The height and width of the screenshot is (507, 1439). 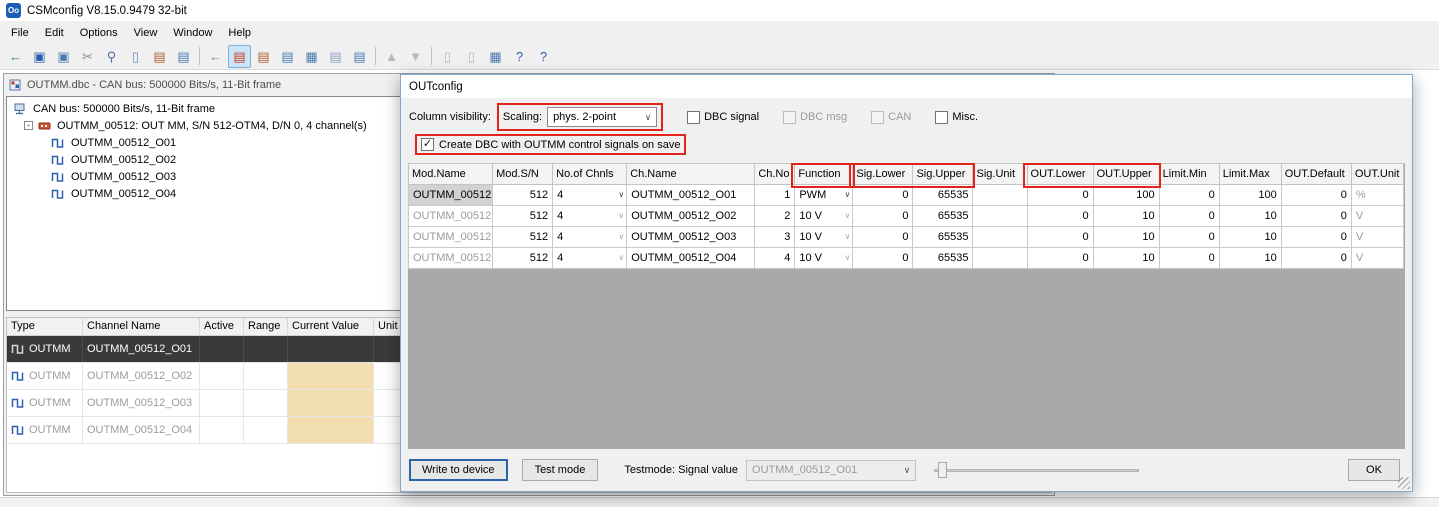 I want to click on resize-grip-icon, so click(x=1404, y=483).